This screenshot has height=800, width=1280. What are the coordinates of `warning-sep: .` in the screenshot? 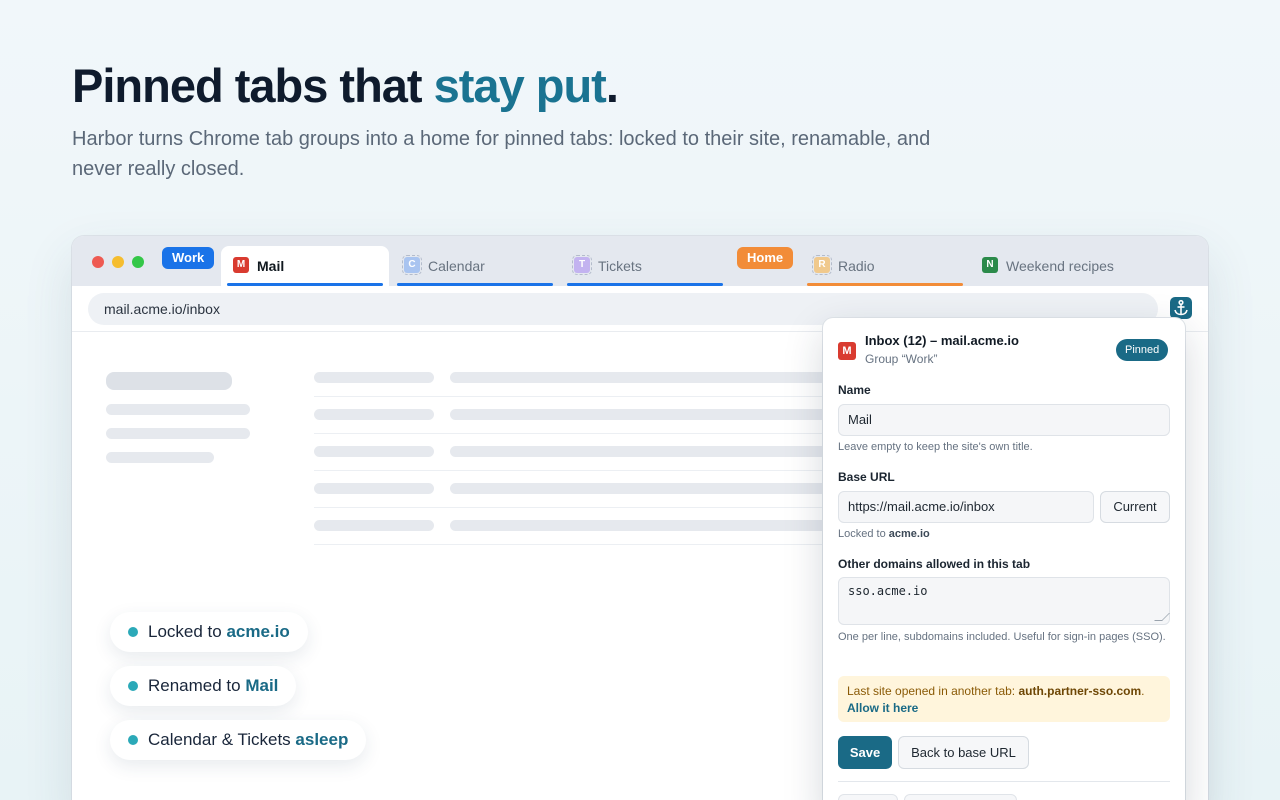 It's located at (1143, 691).